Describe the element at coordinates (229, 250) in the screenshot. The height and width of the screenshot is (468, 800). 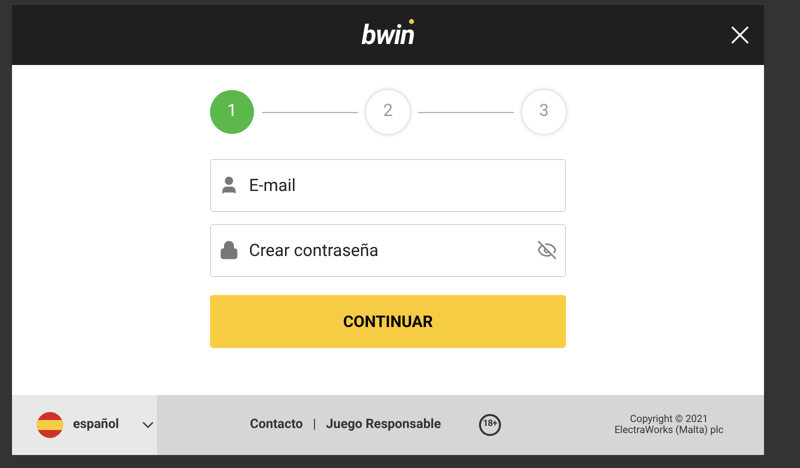
I see `lock-icon` at that location.